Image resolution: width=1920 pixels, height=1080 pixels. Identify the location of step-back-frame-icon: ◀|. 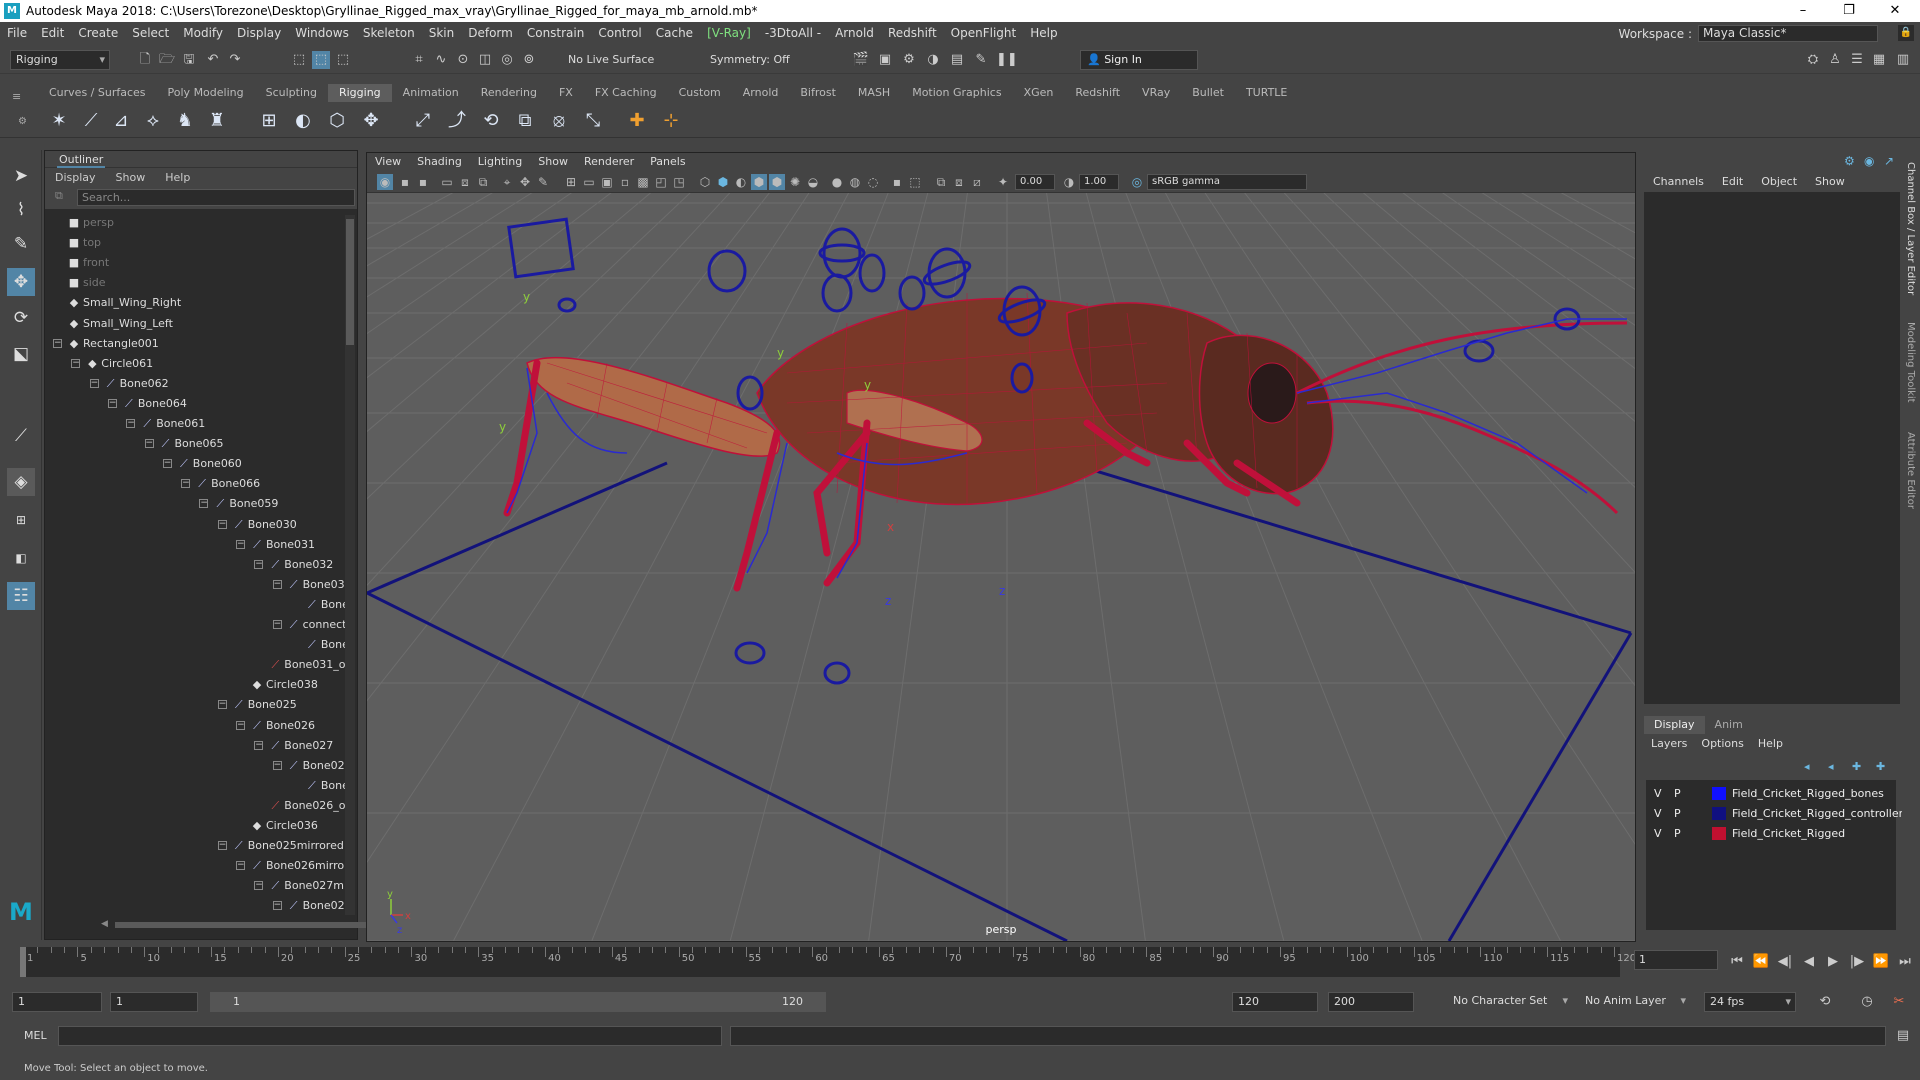
(1785, 962).